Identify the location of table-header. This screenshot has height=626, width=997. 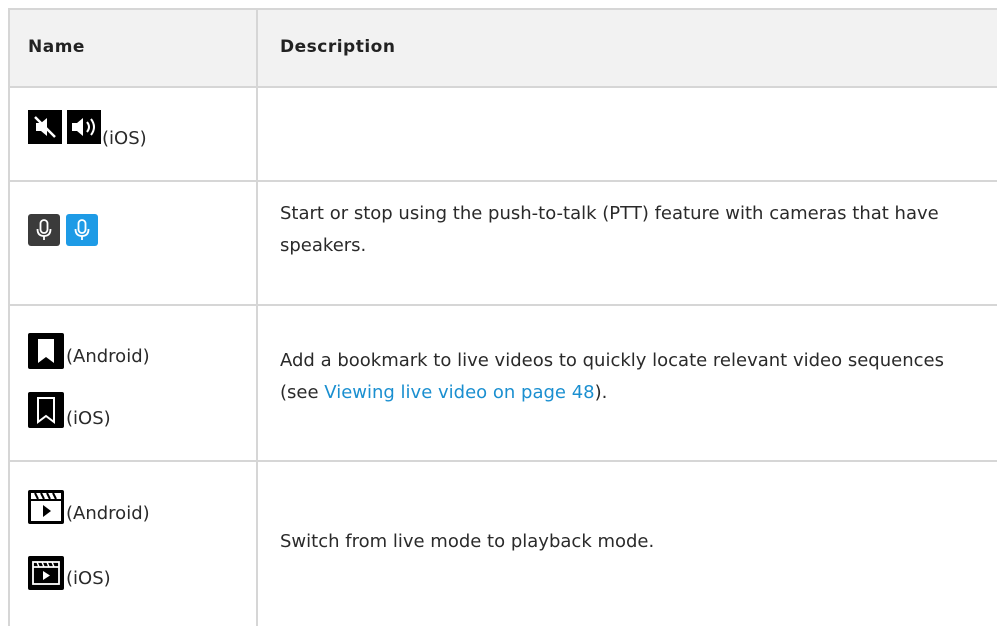
(503, 47).